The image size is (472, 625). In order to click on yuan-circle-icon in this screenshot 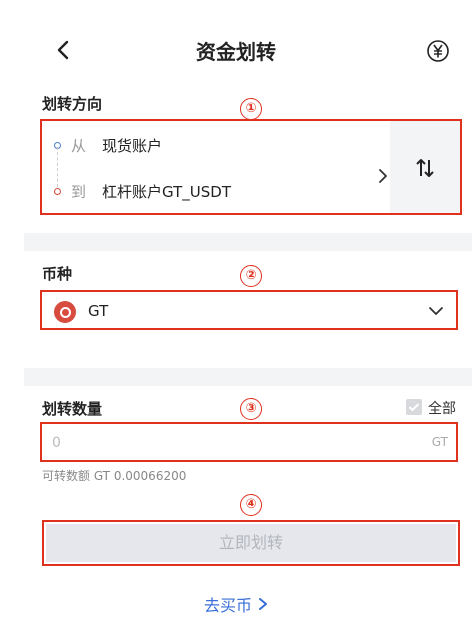, I will do `click(438, 51)`.